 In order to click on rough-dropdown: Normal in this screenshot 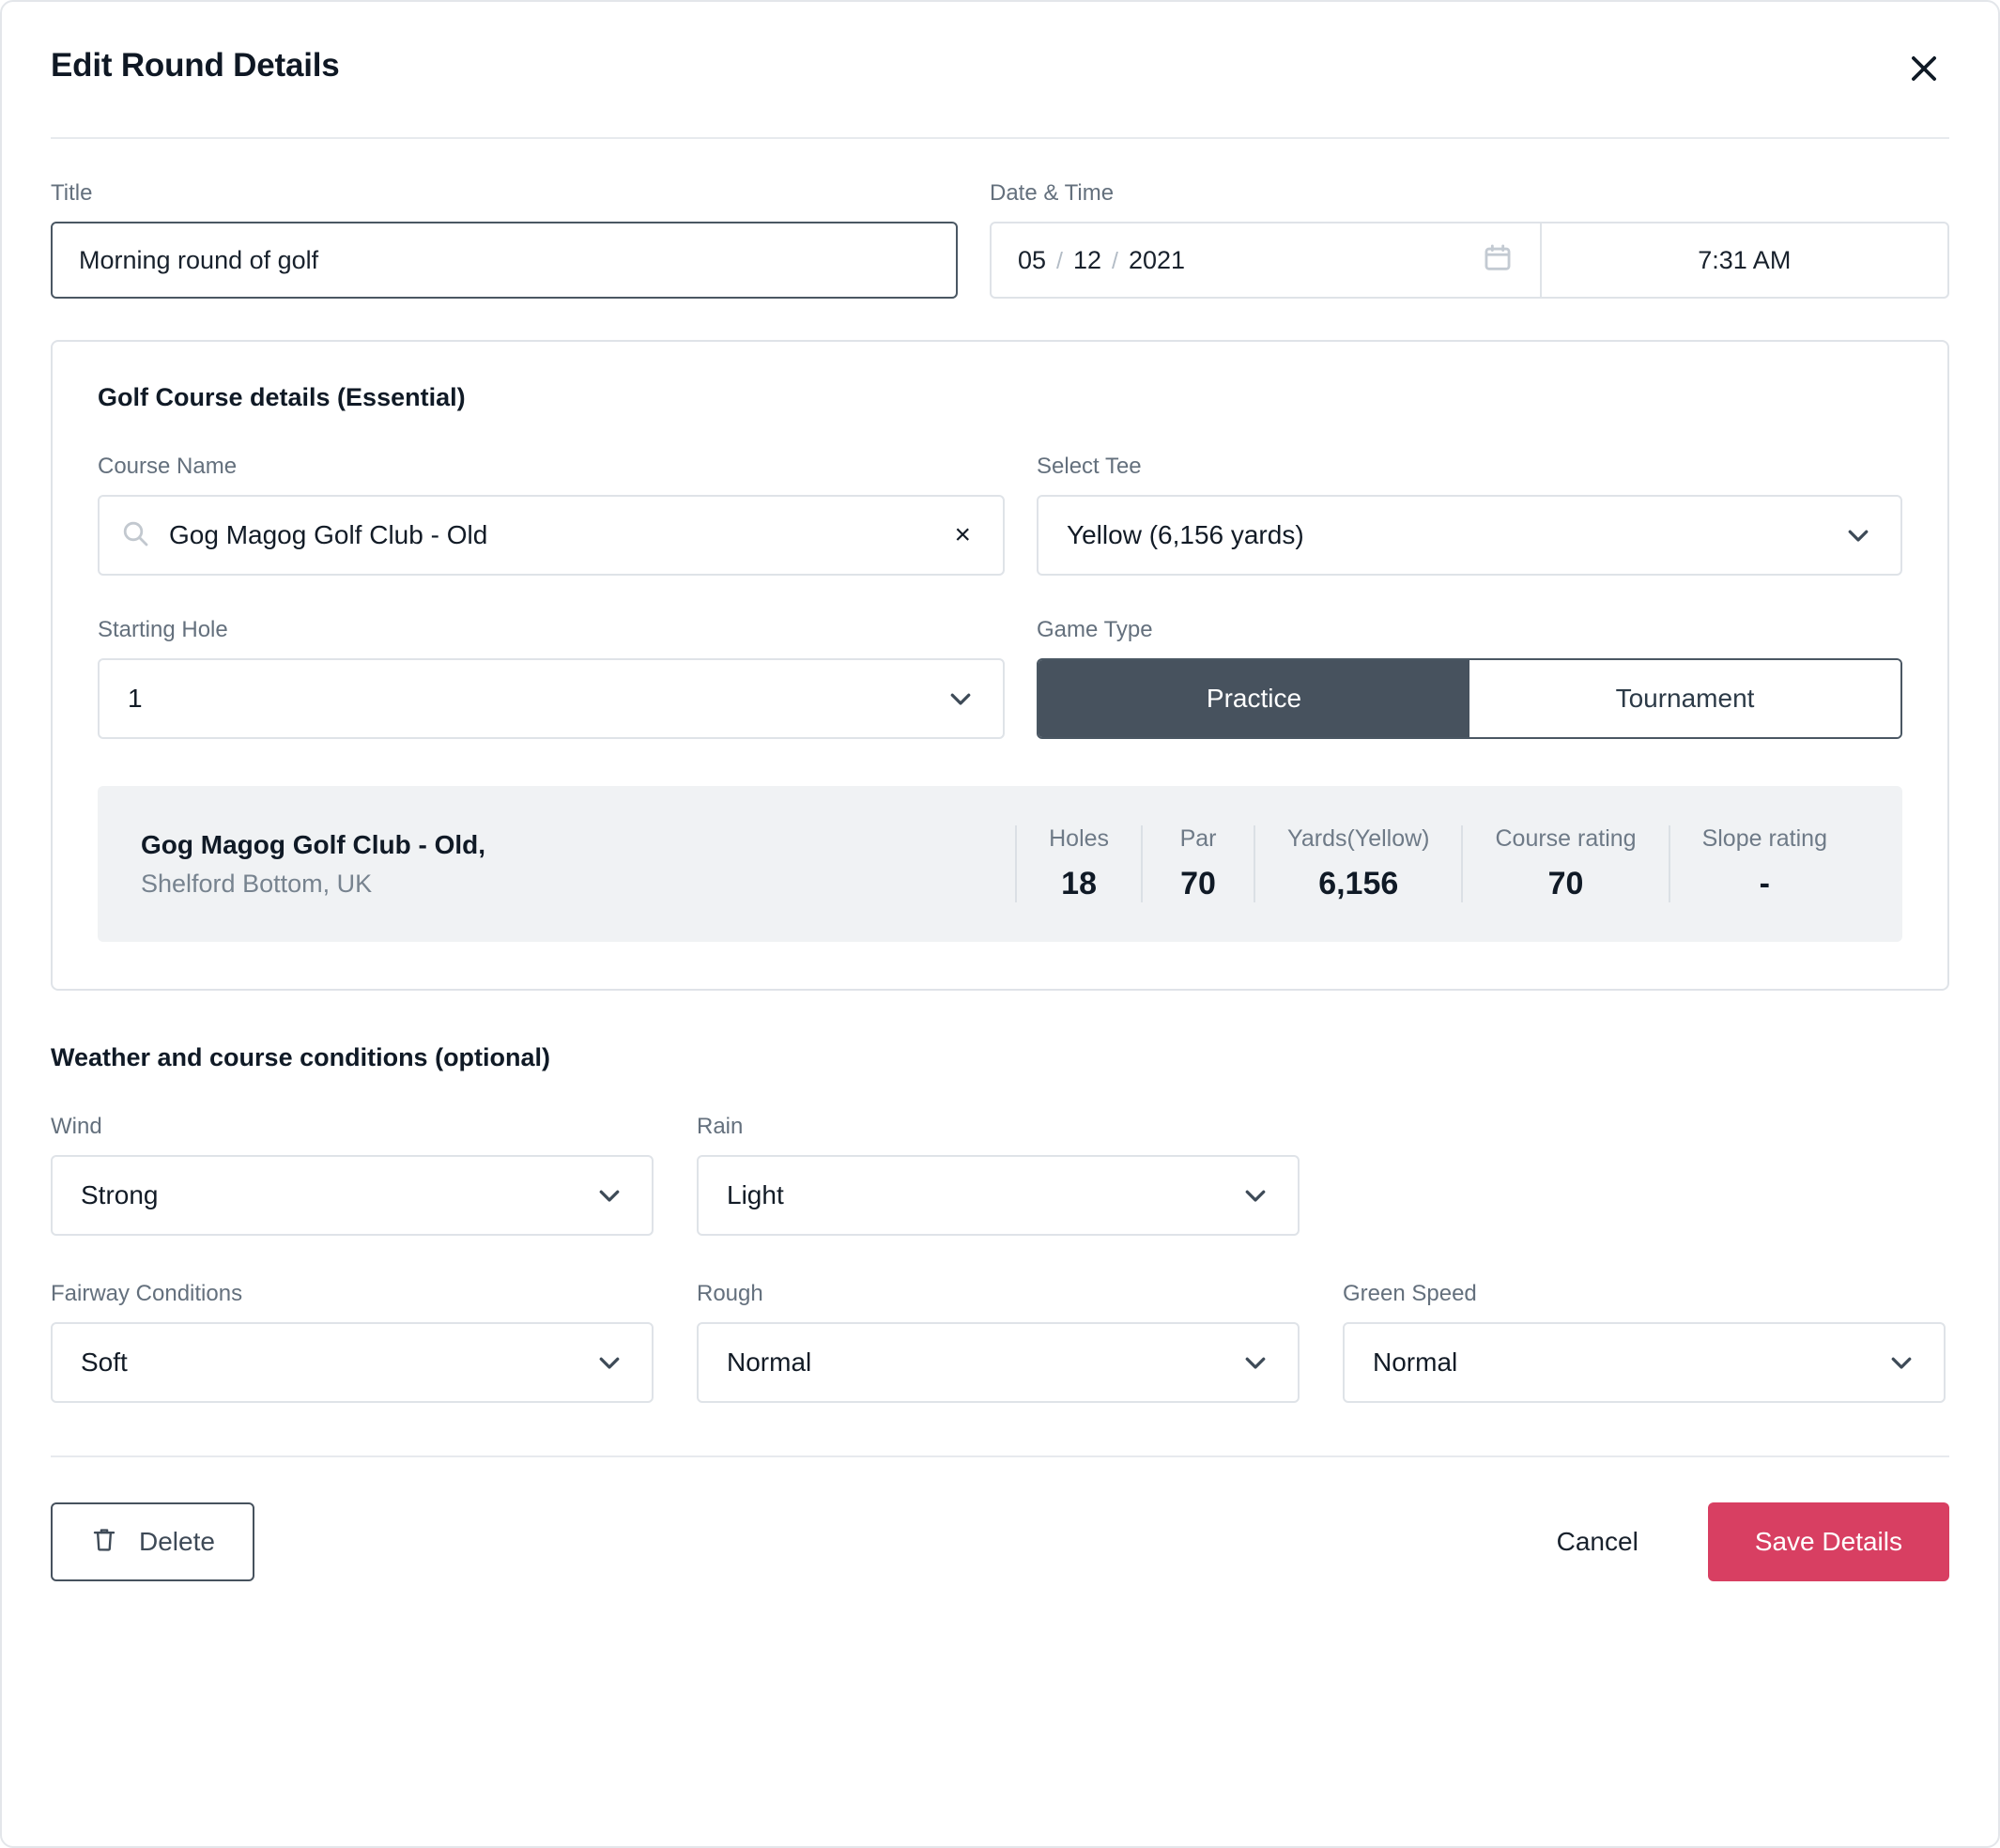, I will do `click(998, 1362)`.